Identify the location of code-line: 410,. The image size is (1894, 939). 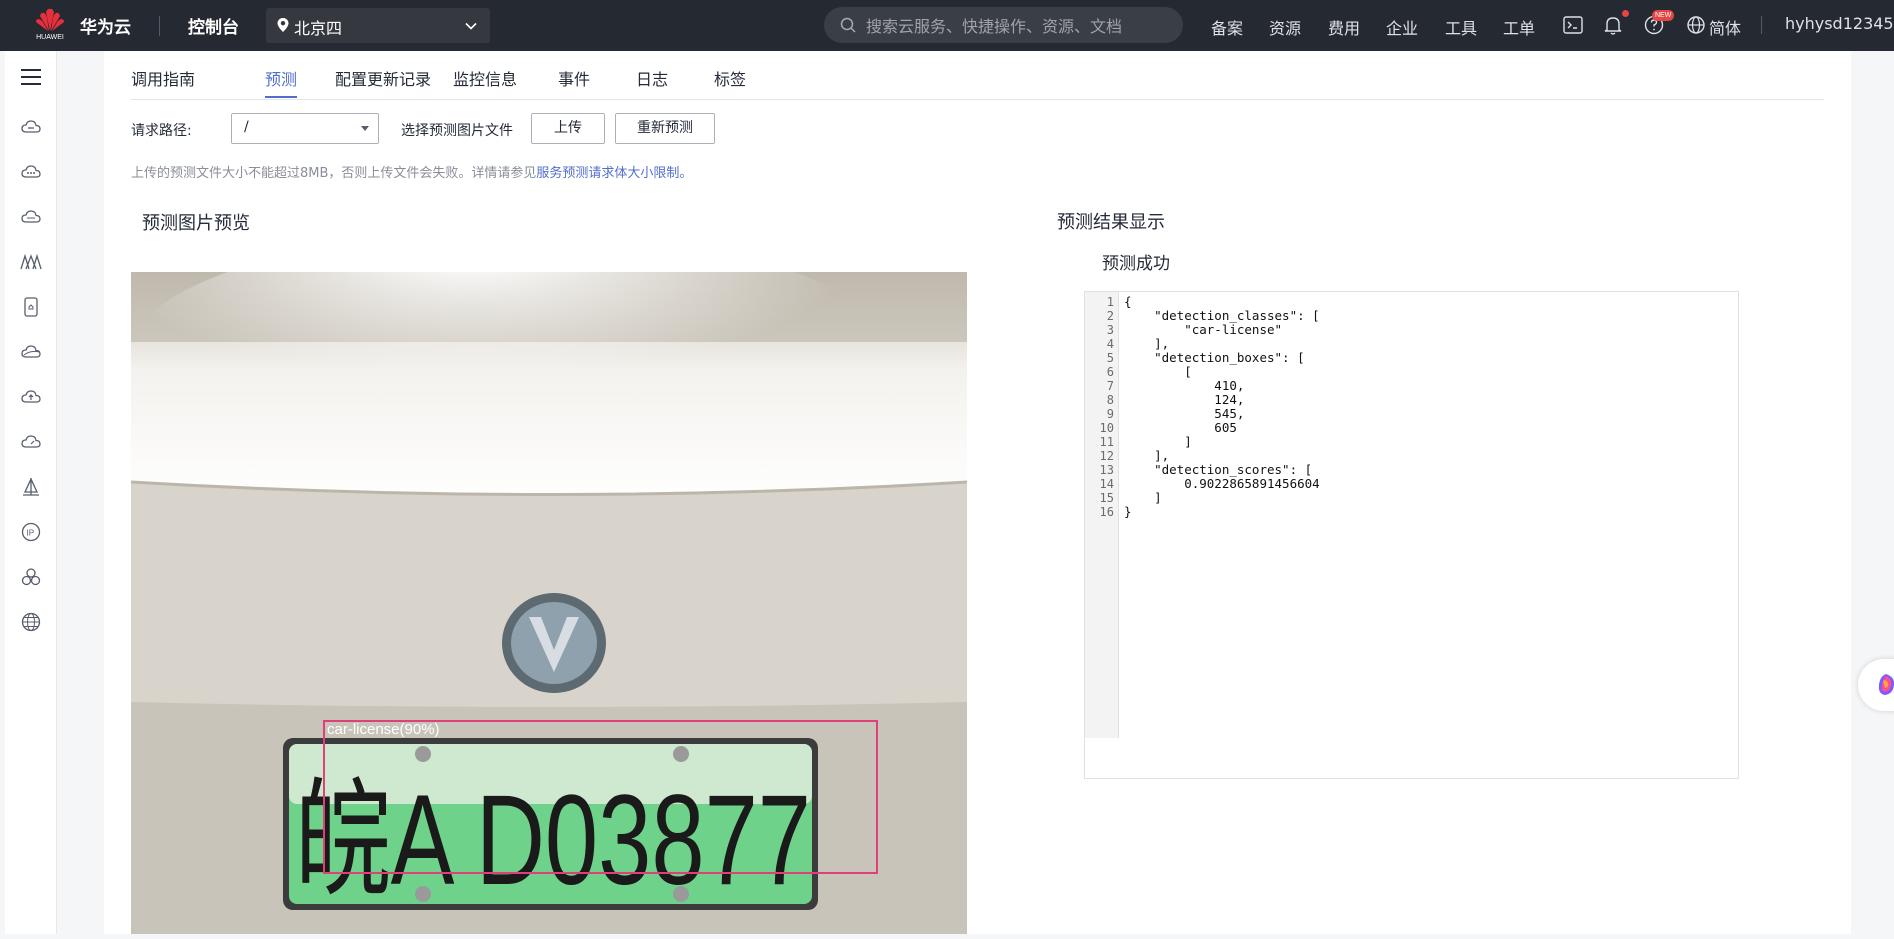
(1184, 385).